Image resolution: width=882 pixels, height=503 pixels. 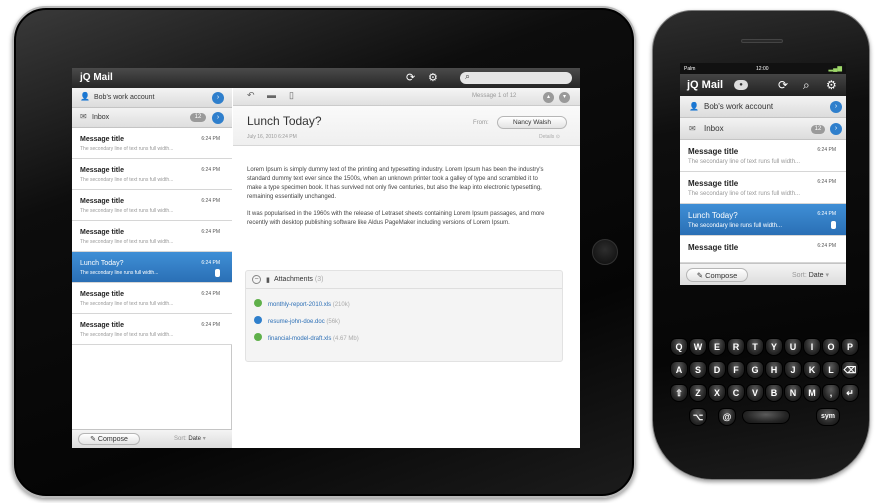 What do you see at coordinates (698, 393) in the screenshot?
I see `key: Z` at bounding box center [698, 393].